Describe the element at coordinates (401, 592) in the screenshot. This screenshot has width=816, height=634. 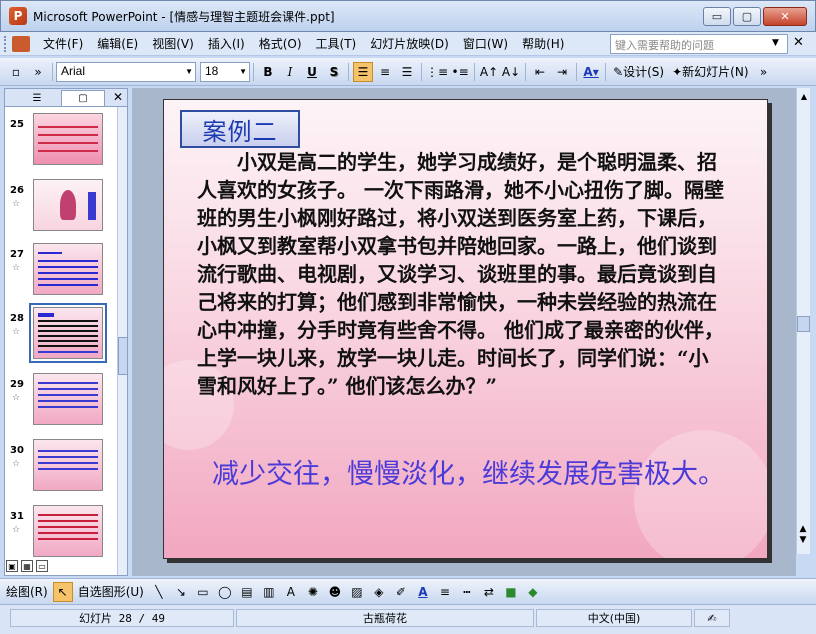
I see `line-color-icon: ✐` at that location.